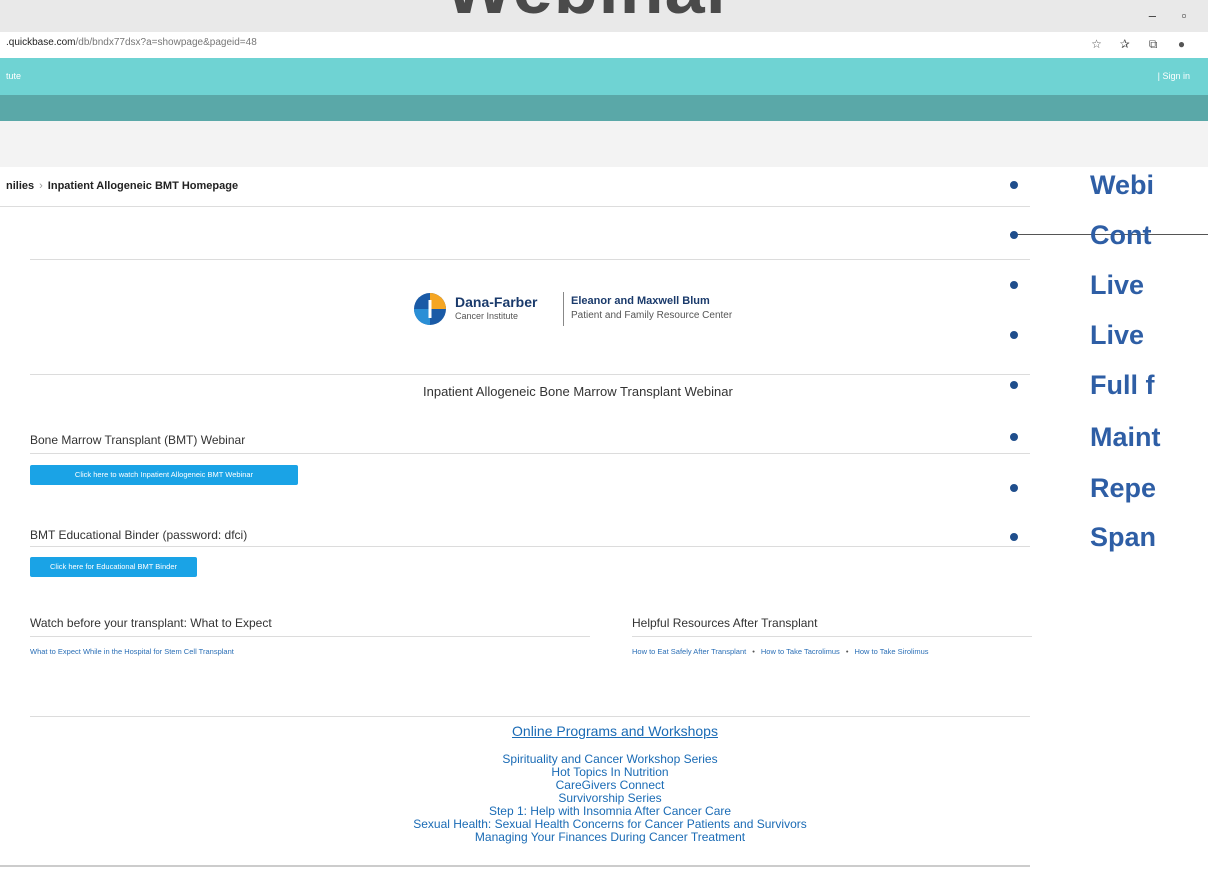 Image resolution: width=1208 pixels, height=869 pixels. Describe the element at coordinates (143, 186) in the screenshot. I see `breadcrumb-current: Inpatient Allogeneic BMT Homepage` at that location.